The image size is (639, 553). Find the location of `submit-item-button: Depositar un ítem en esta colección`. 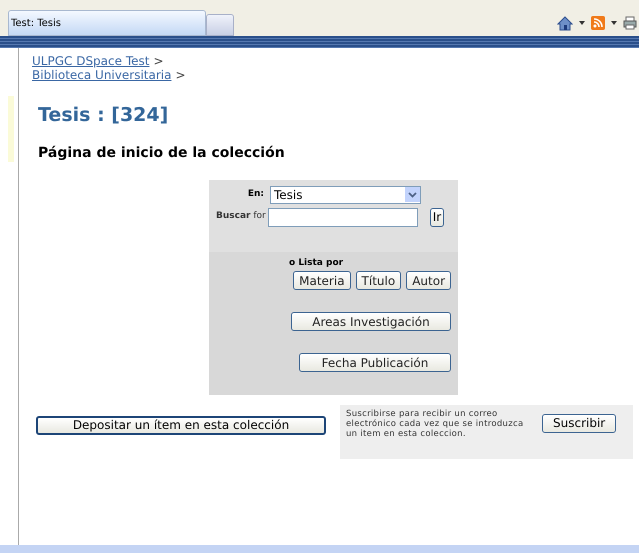

submit-item-button: Depositar un ítem en esta colección is located at coordinates (181, 425).